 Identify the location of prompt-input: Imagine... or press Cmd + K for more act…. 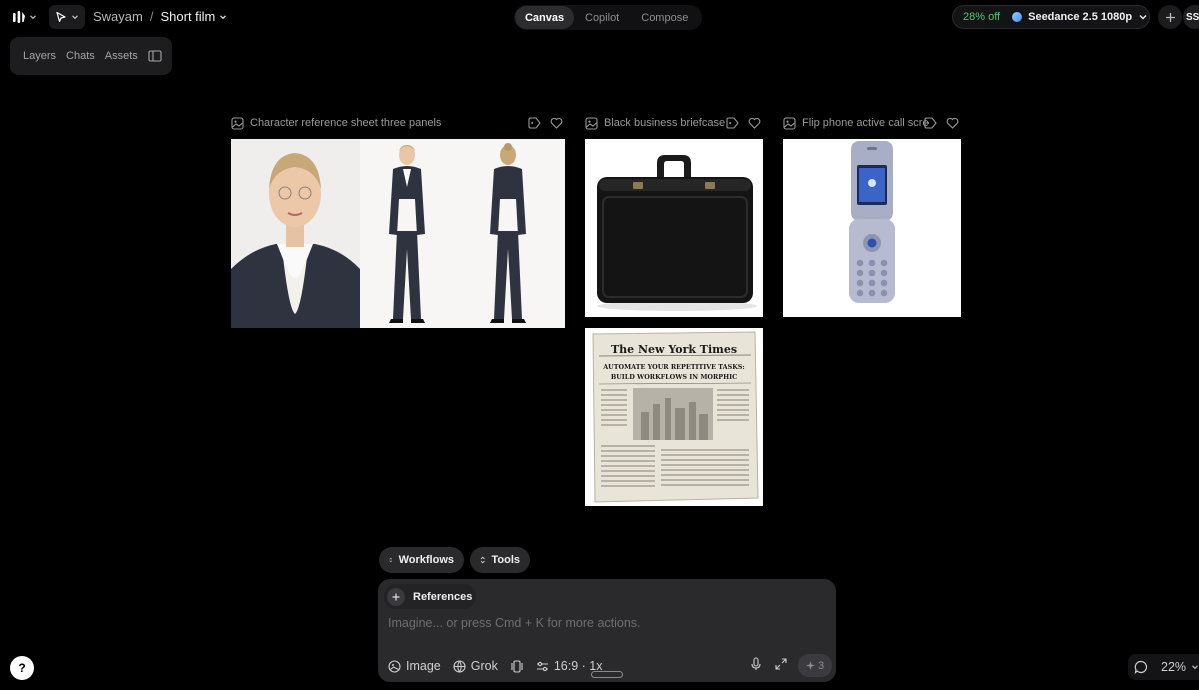
(514, 623).